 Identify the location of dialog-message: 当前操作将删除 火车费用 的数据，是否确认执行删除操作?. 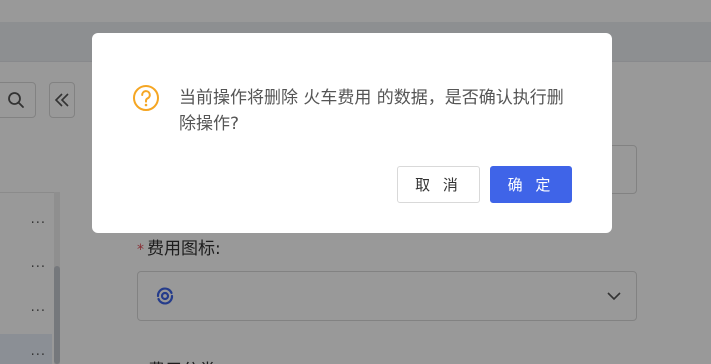
(371, 111).